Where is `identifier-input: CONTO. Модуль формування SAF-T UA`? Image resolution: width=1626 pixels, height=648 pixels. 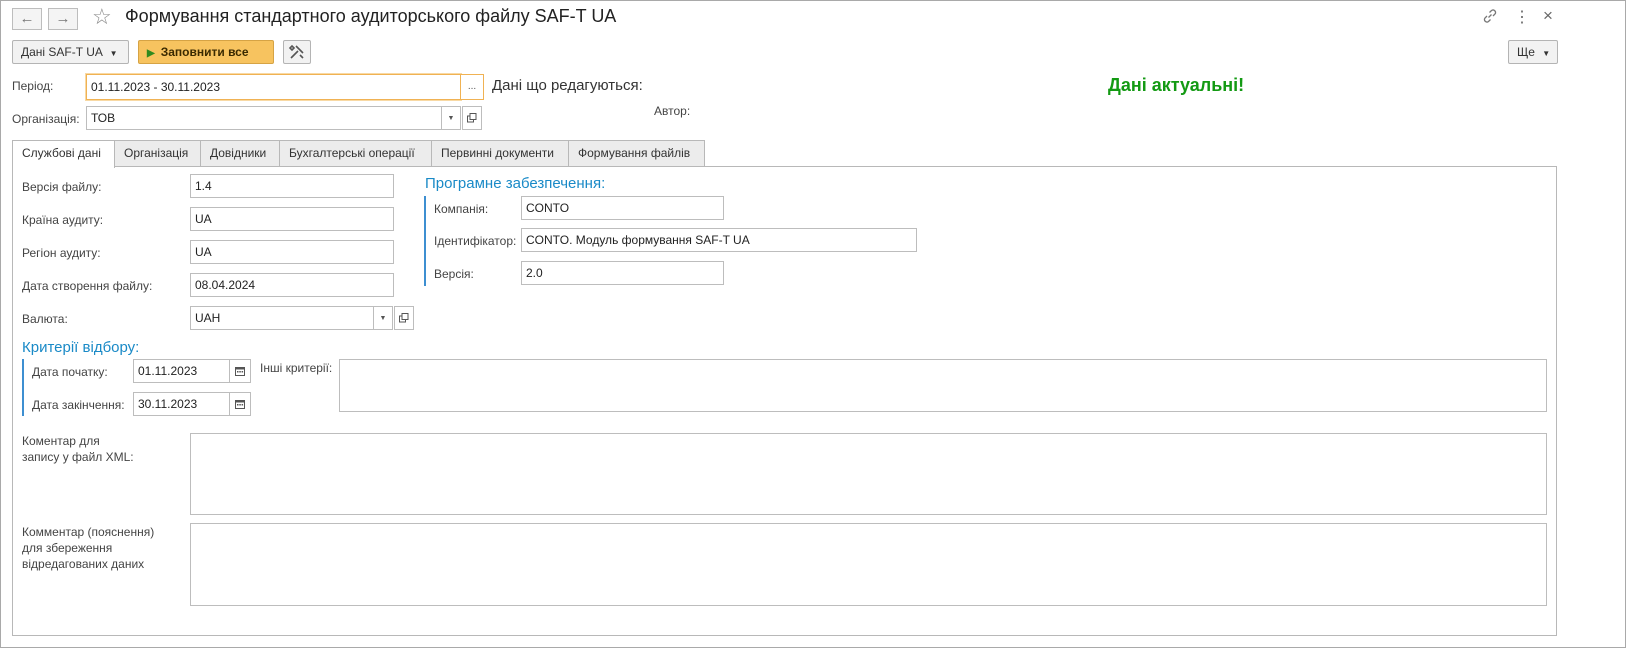 identifier-input: CONTO. Модуль формування SAF-T UA is located at coordinates (719, 240).